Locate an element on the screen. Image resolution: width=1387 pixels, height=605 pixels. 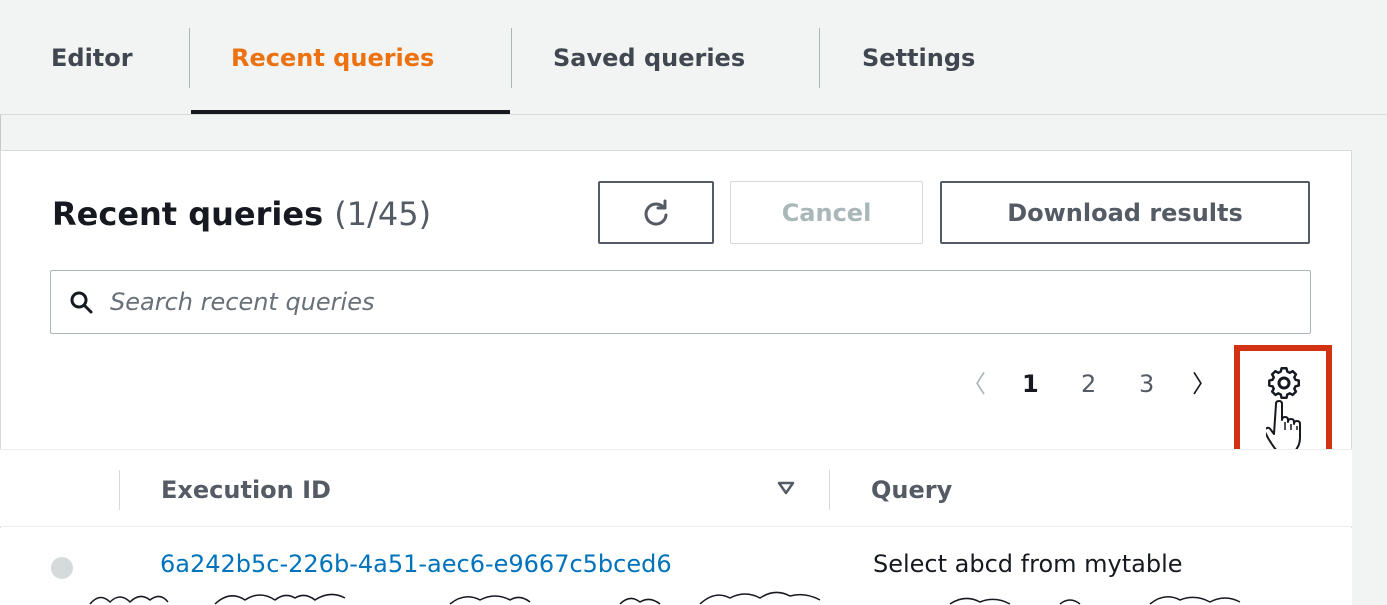
active-tab-indicator is located at coordinates (350, 112).